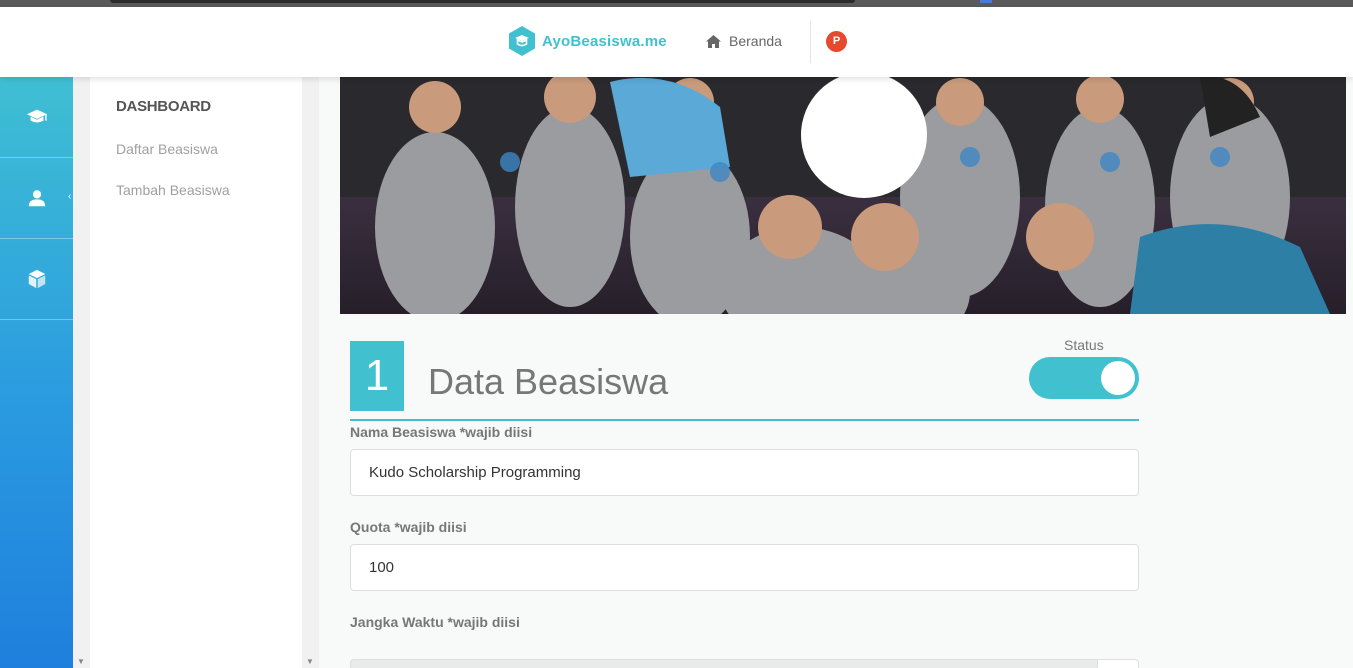  Describe the element at coordinates (676, 42) in the screenshot. I see `top-navbar: AyoBeasiswa.me Beranda P` at that location.